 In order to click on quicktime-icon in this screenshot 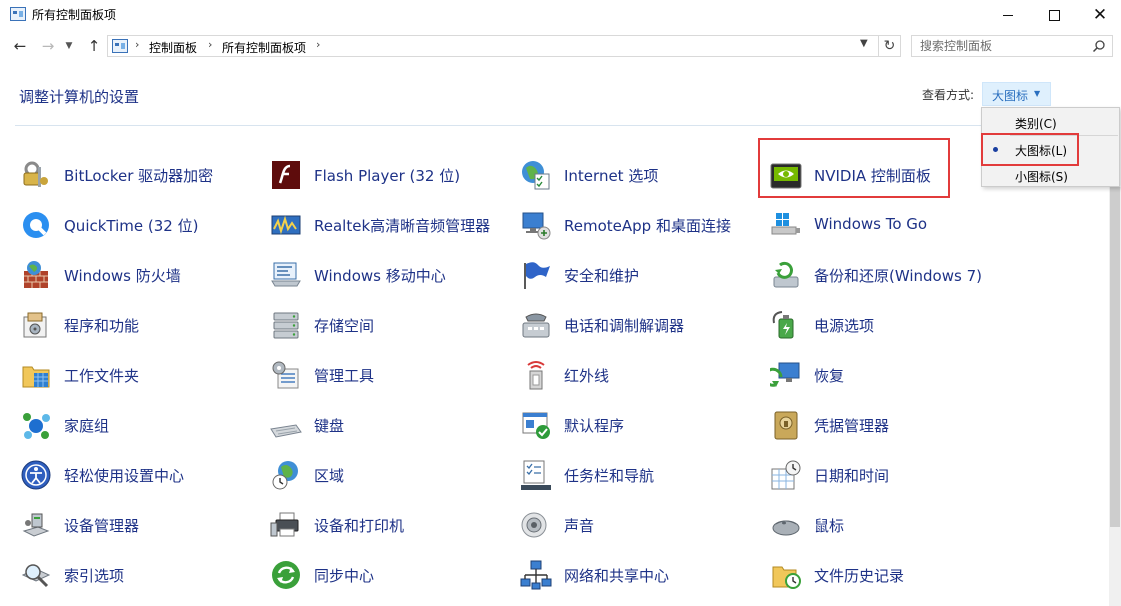, I will do `click(36, 225)`.